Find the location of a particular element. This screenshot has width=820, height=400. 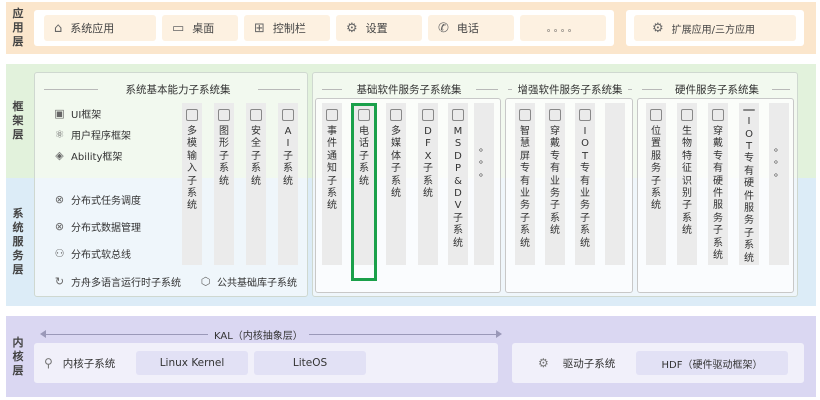

kal-label: KAL（内核抽象层） is located at coordinates (258, 334).